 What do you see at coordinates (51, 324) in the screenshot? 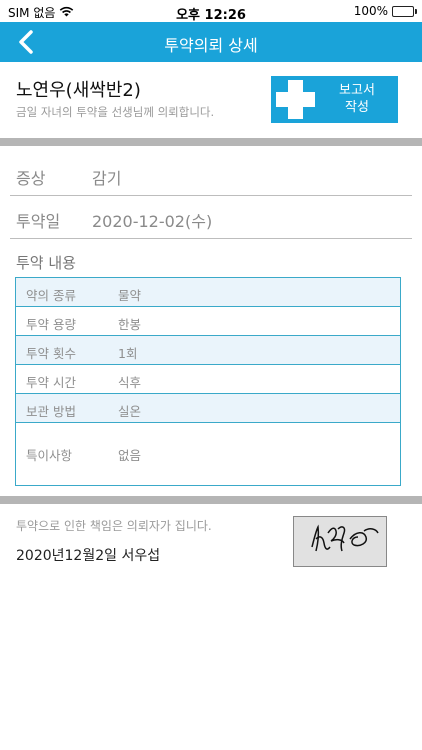
I see `detail-label: 투약 용량` at bounding box center [51, 324].